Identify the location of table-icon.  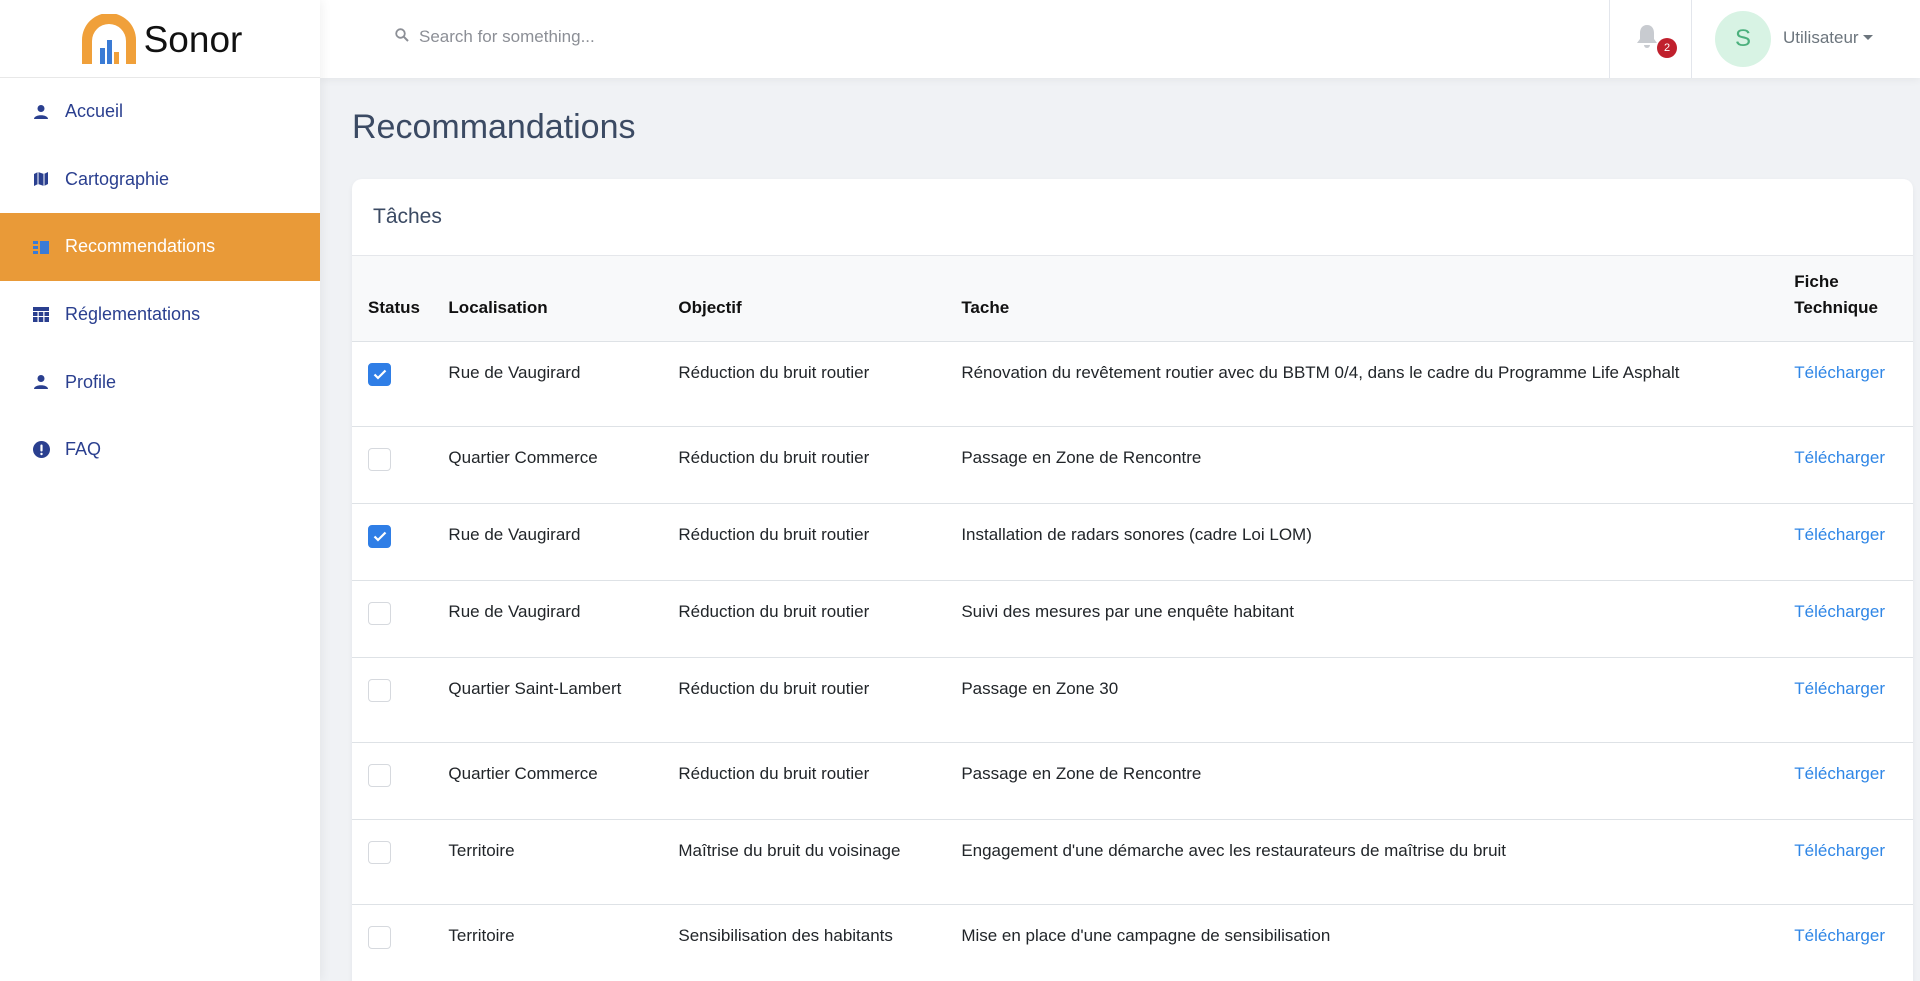
(41, 315).